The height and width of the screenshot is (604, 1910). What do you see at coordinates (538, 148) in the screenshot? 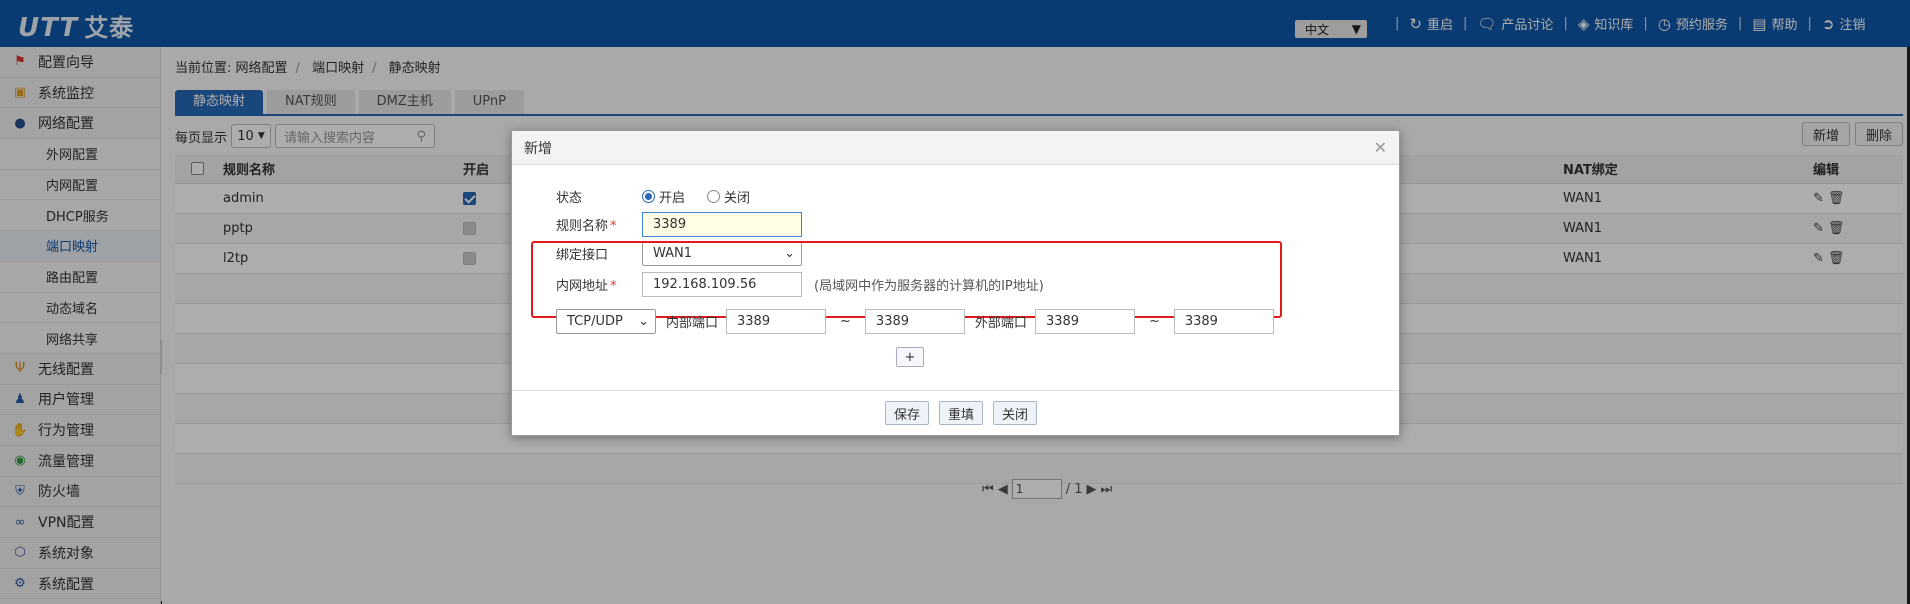
I see `dialog-title: 新增` at bounding box center [538, 148].